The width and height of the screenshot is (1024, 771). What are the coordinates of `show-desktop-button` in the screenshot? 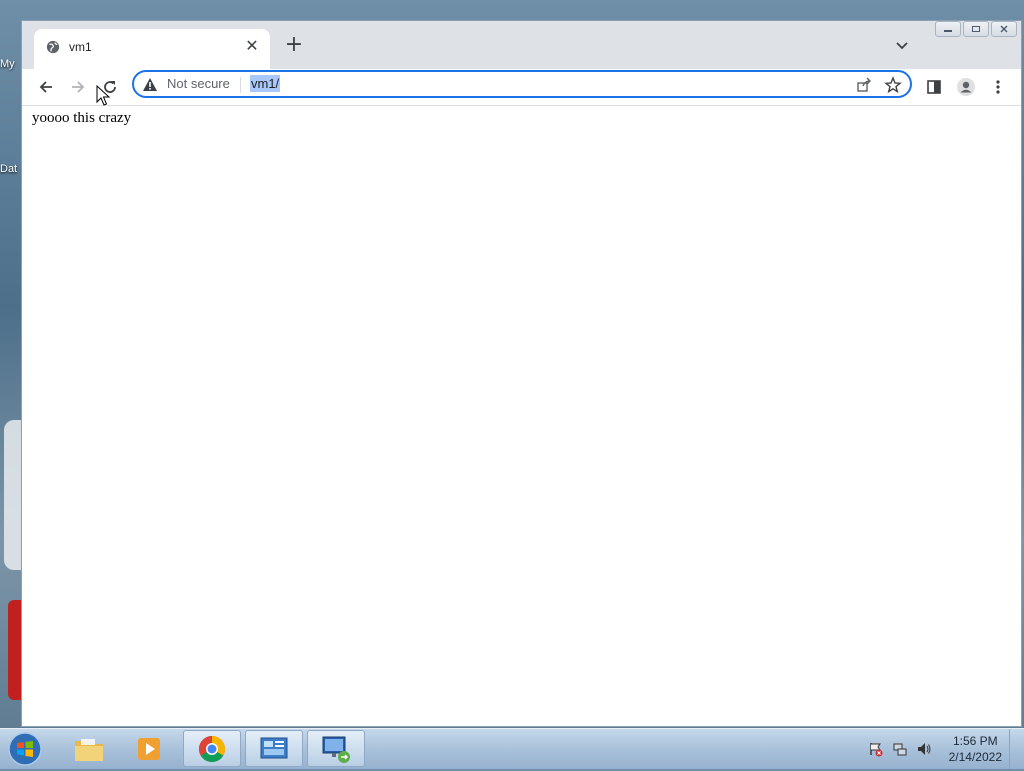 It's located at (1016, 749).